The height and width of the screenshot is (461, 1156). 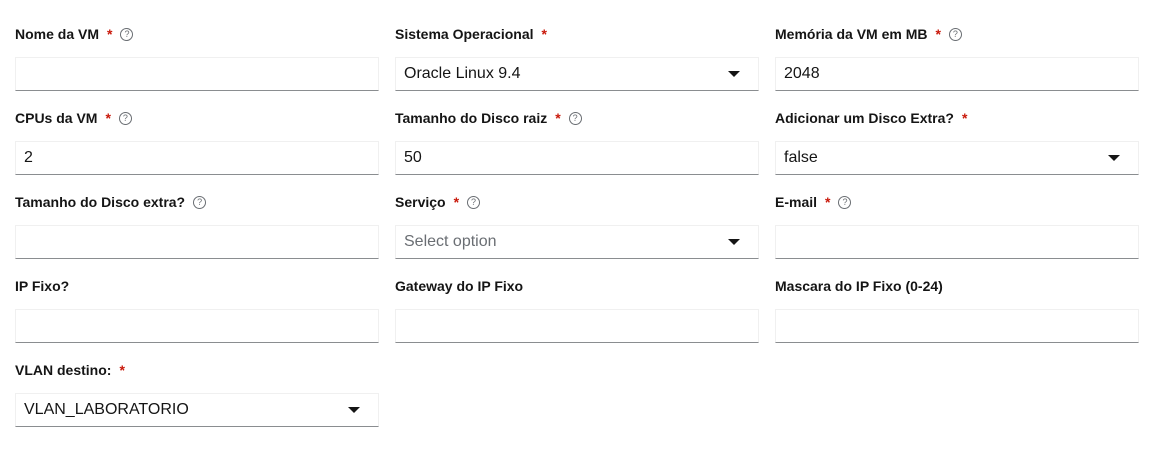 What do you see at coordinates (459, 286) in the screenshot?
I see `gateway-label: Gateway do IP Fixo` at bounding box center [459, 286].